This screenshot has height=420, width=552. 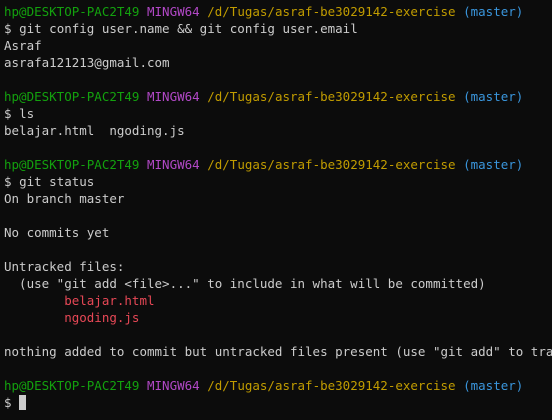 I want to click on text-cursor, so click(x=23, y=402).